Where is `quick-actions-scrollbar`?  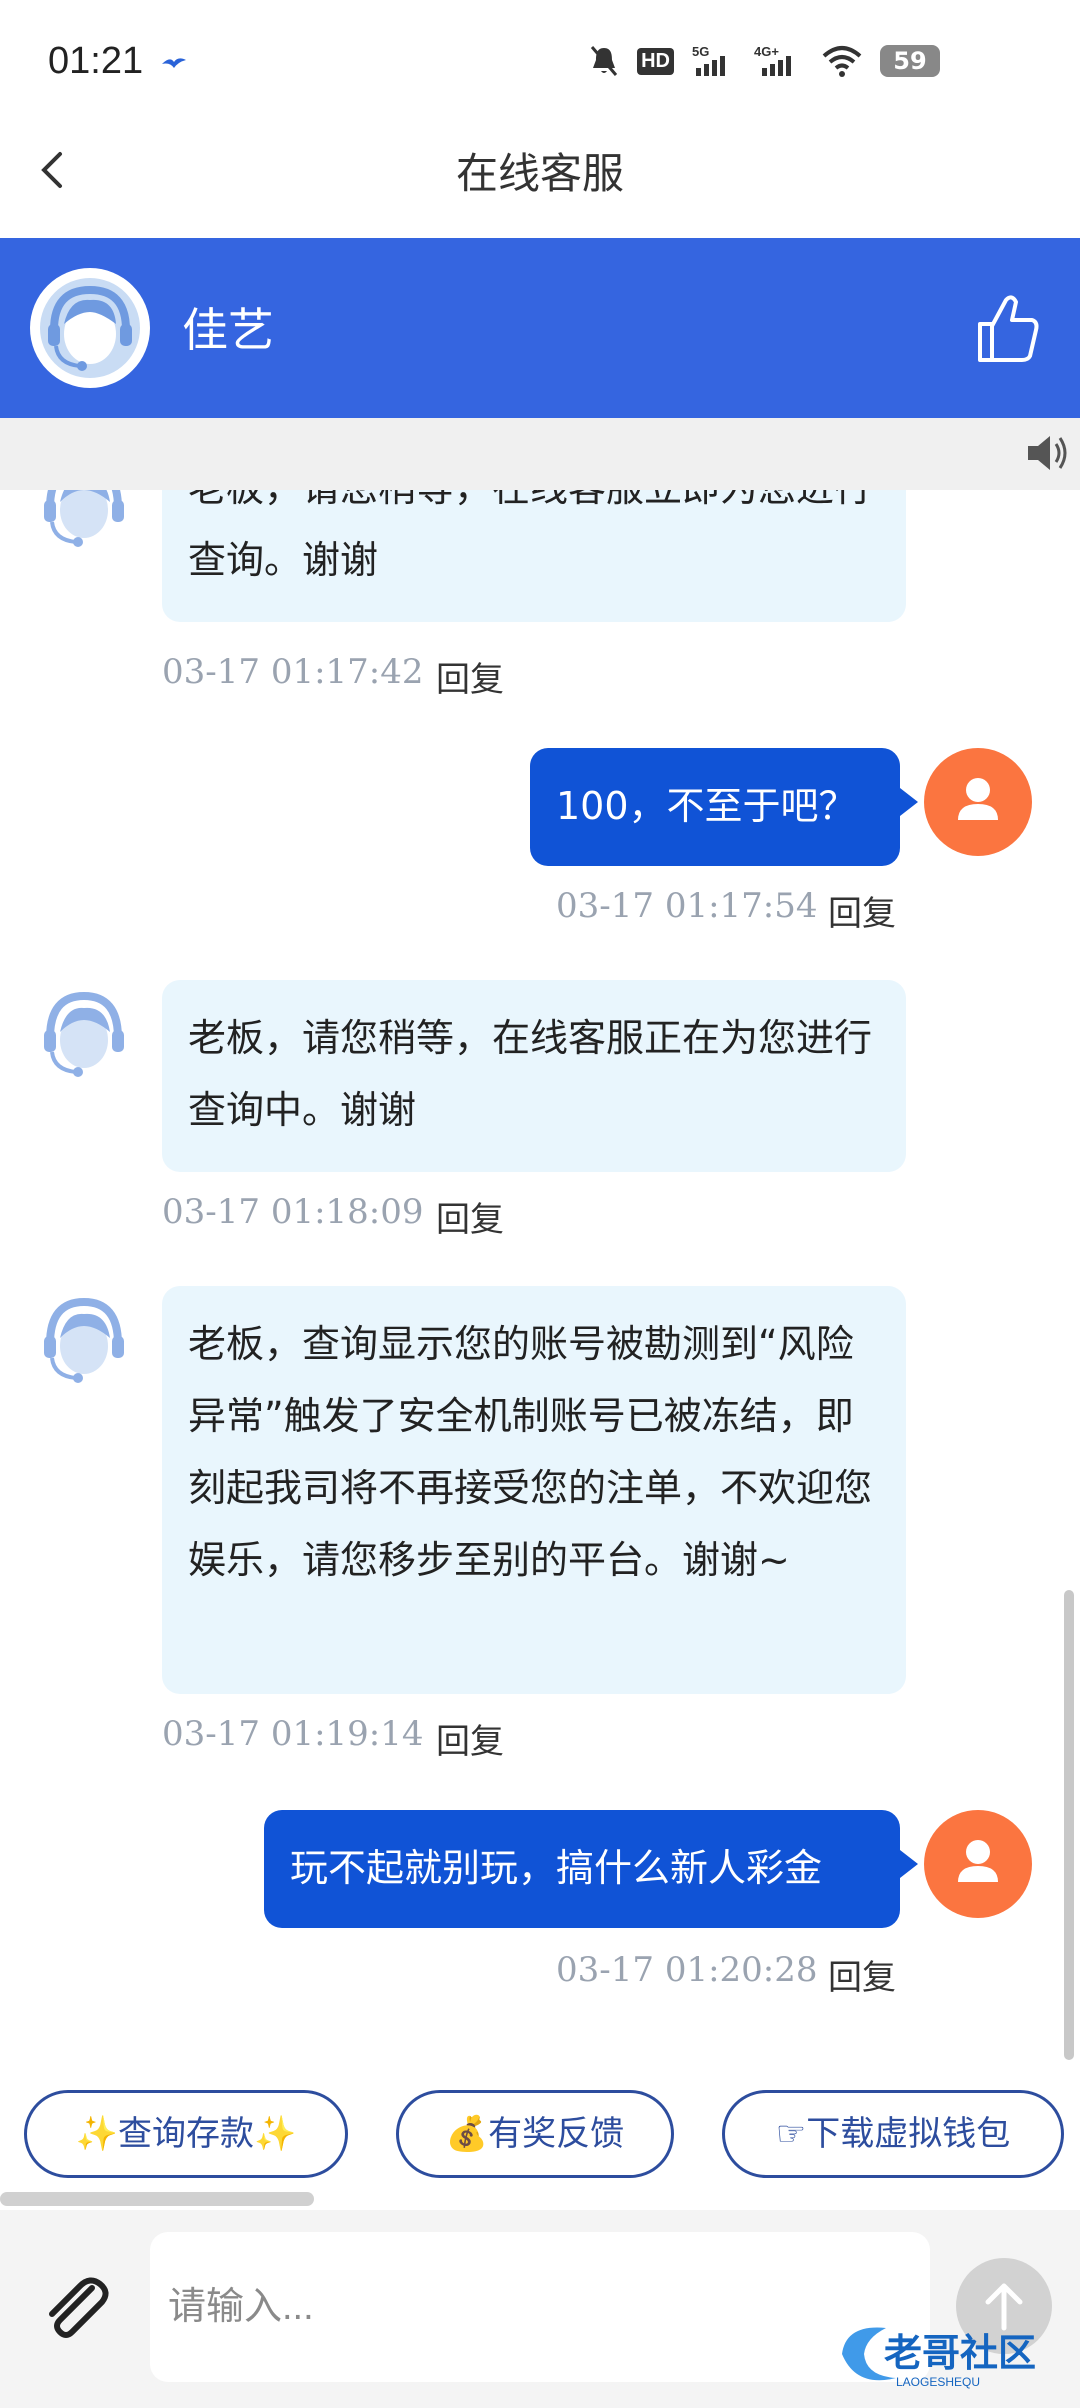
quick-actions-scrollbar is located at coordinates (157, 2199).